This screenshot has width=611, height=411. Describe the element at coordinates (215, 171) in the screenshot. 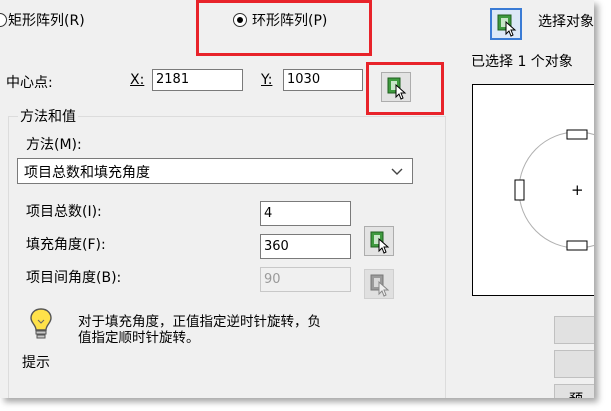

I see `method-dropdown: 项目总数和填充角度` at that location.